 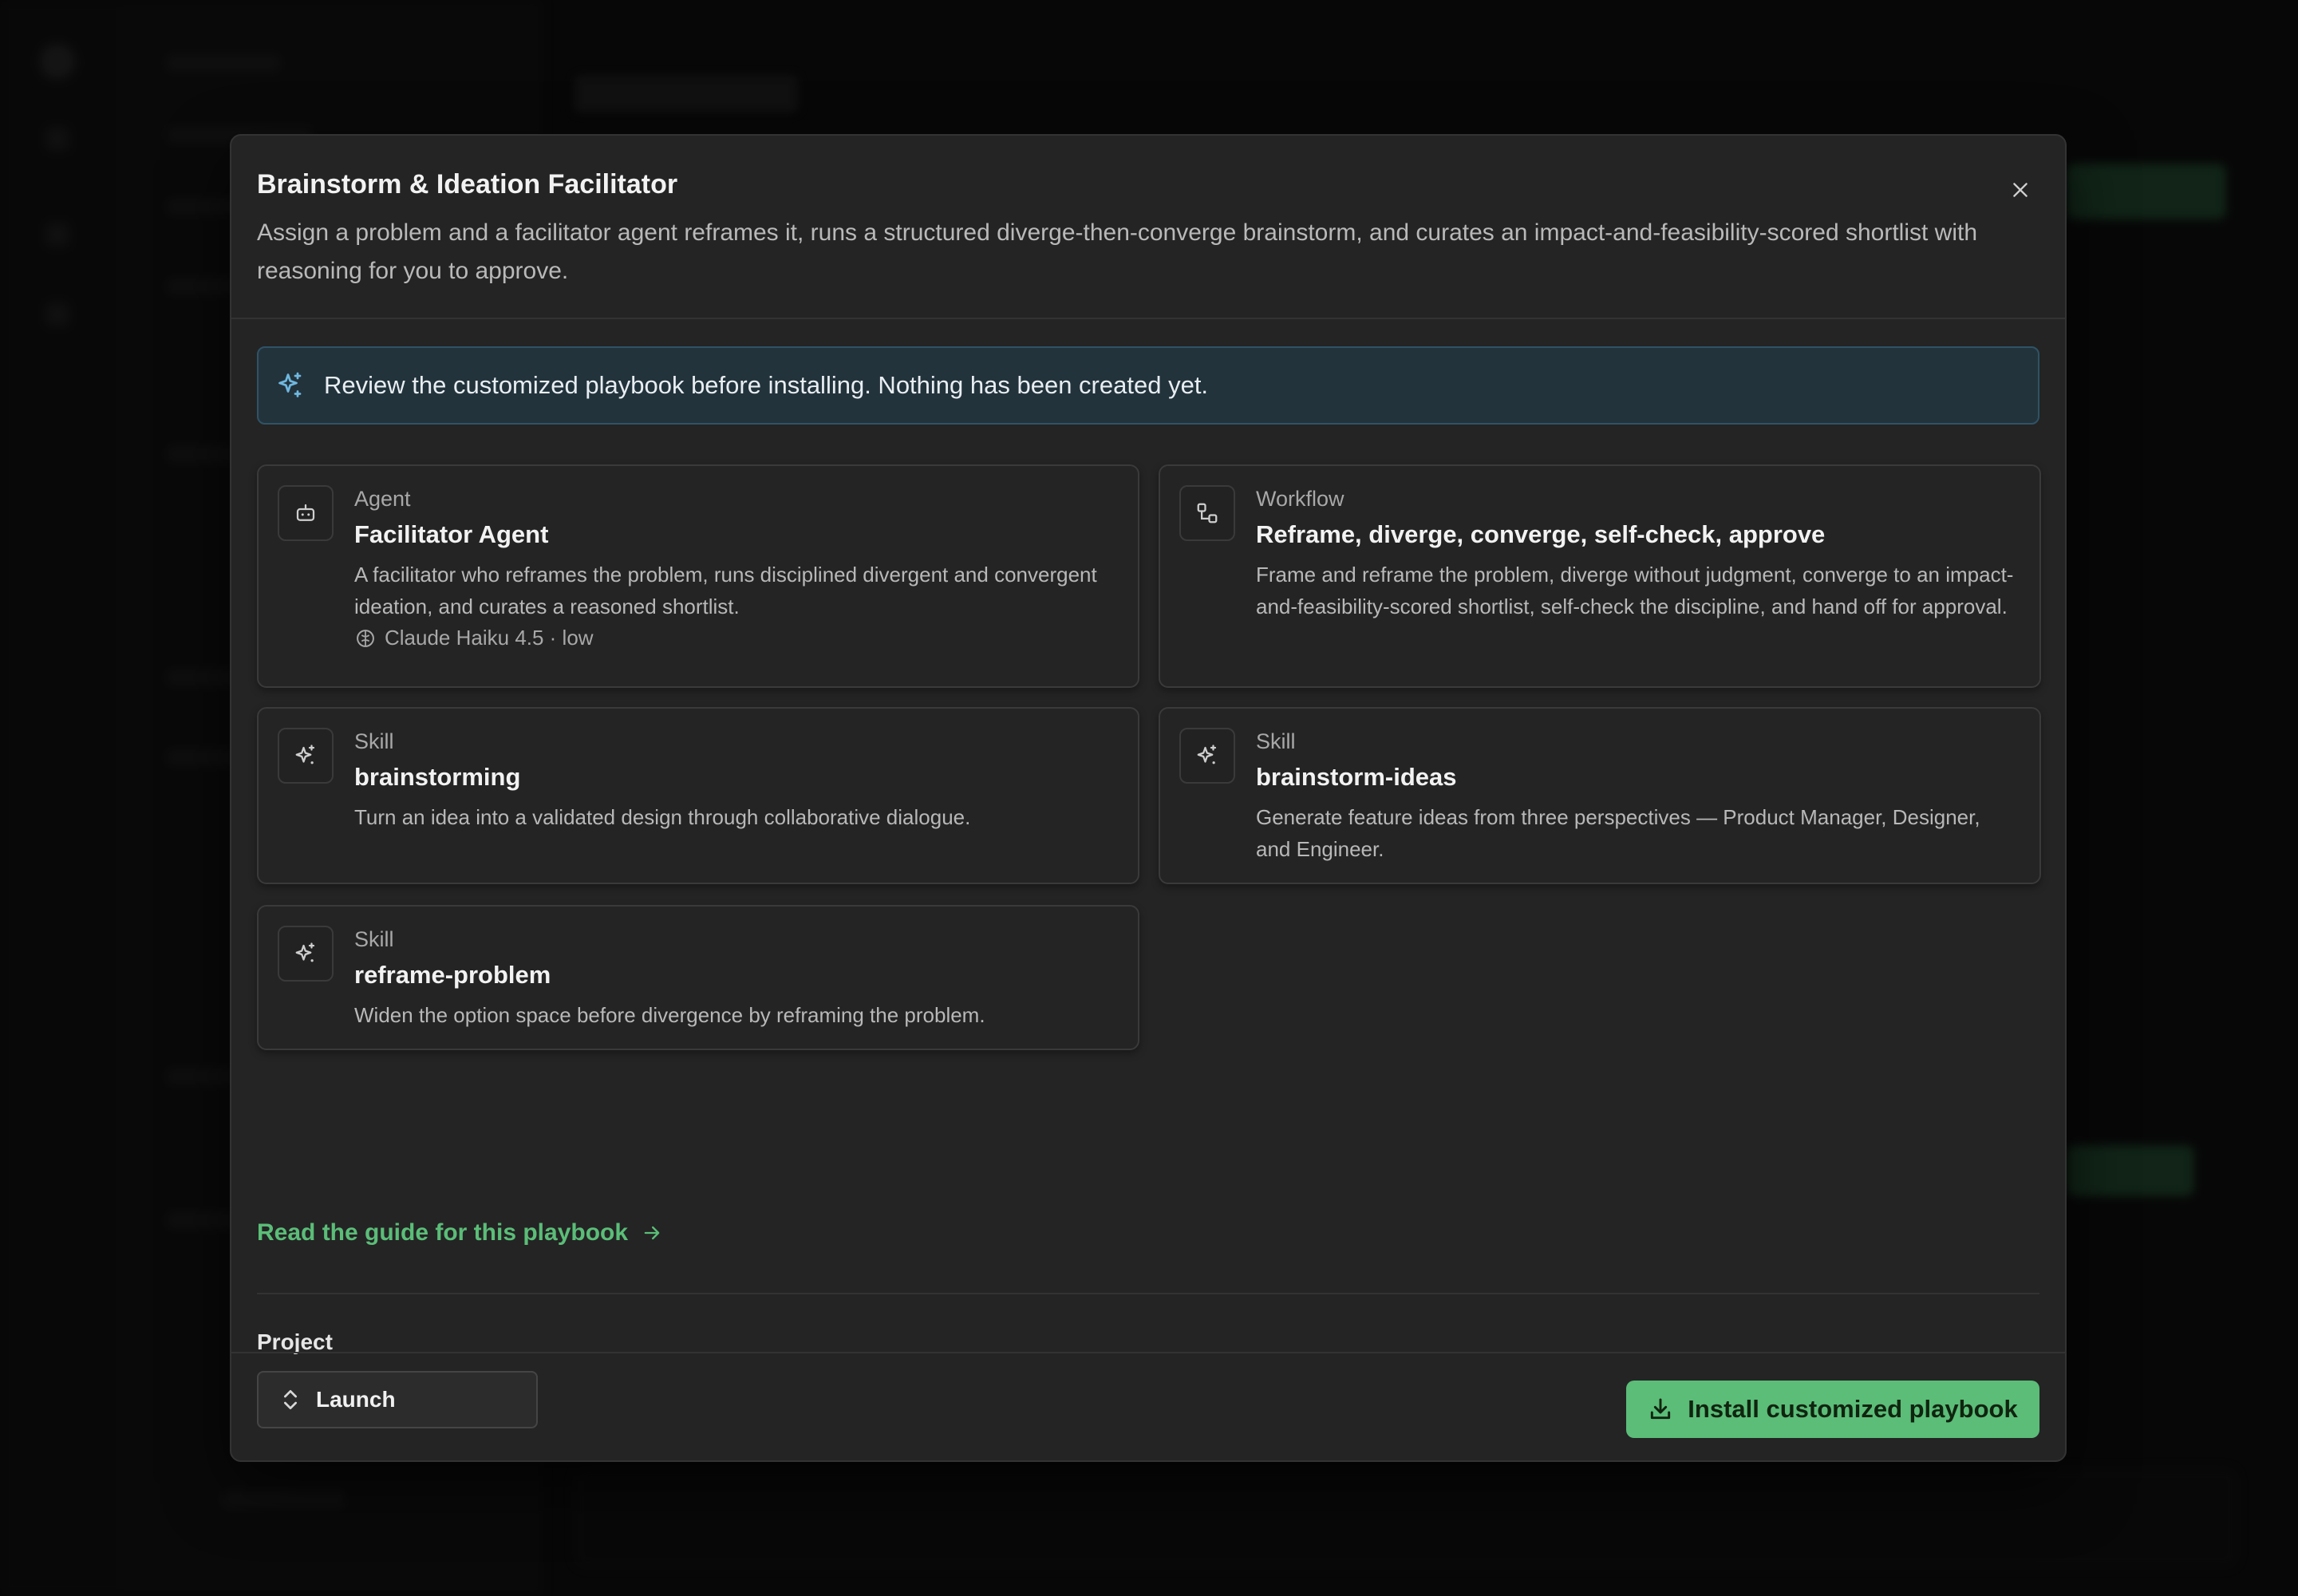 I want to click on install-playbook-button: Install customized playbook, so click(x=1833, y=1409).